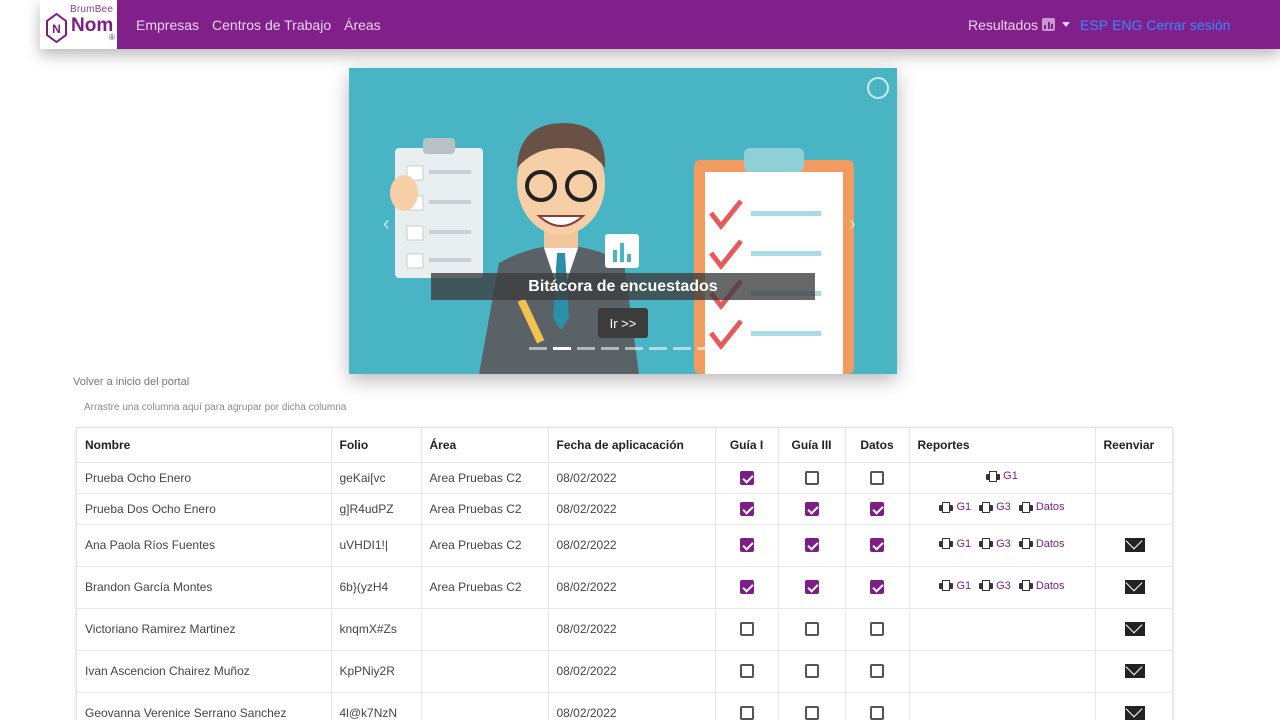  Describe the element at coordinates (364, 587) in the screenshot. I see `cell-folio-text: 6b}(yzH4` at that location.